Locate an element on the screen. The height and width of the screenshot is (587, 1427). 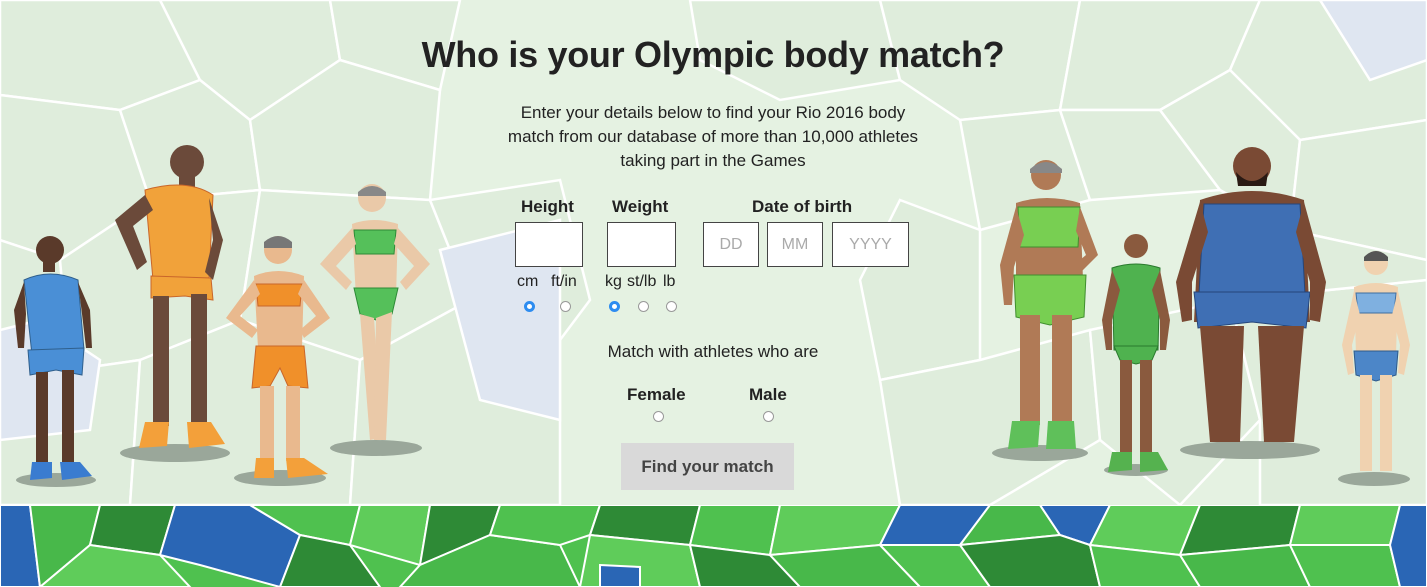
athlete-green-kit-icon is located at coordinates (1136, 355).